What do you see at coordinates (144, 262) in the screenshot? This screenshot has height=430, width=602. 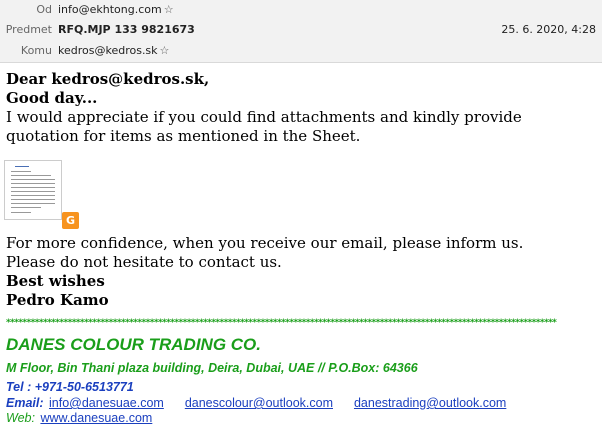 I see `contact-line: Please do not hesitate to contact us.` at bounding box center [144, 262].